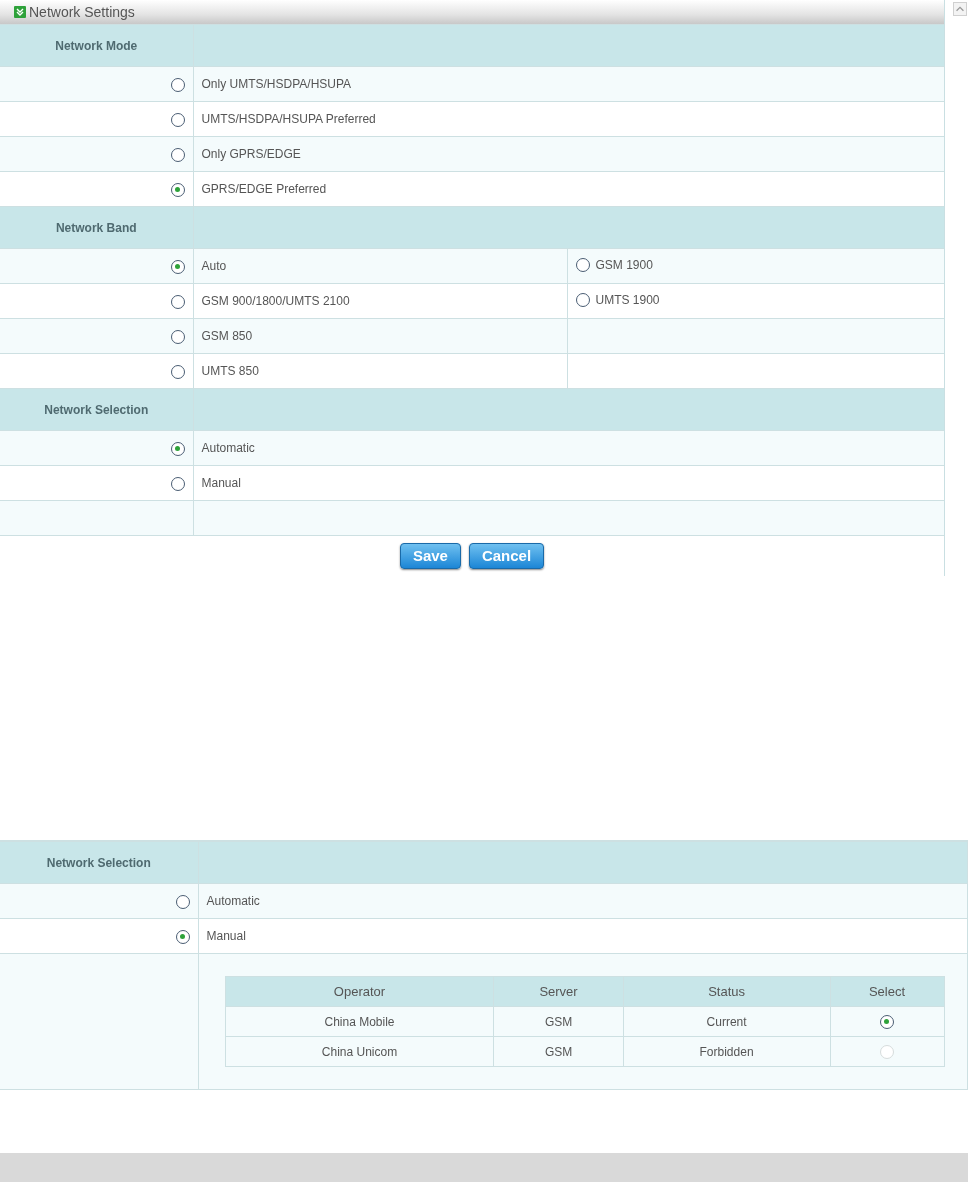 Image resolution: width=968 pixels, height=1182 pixels. What do you see at coordinates (359, 1051) in the screenshot?
I see `table-cell: China Unicom` at bounding box center [359, 1051].